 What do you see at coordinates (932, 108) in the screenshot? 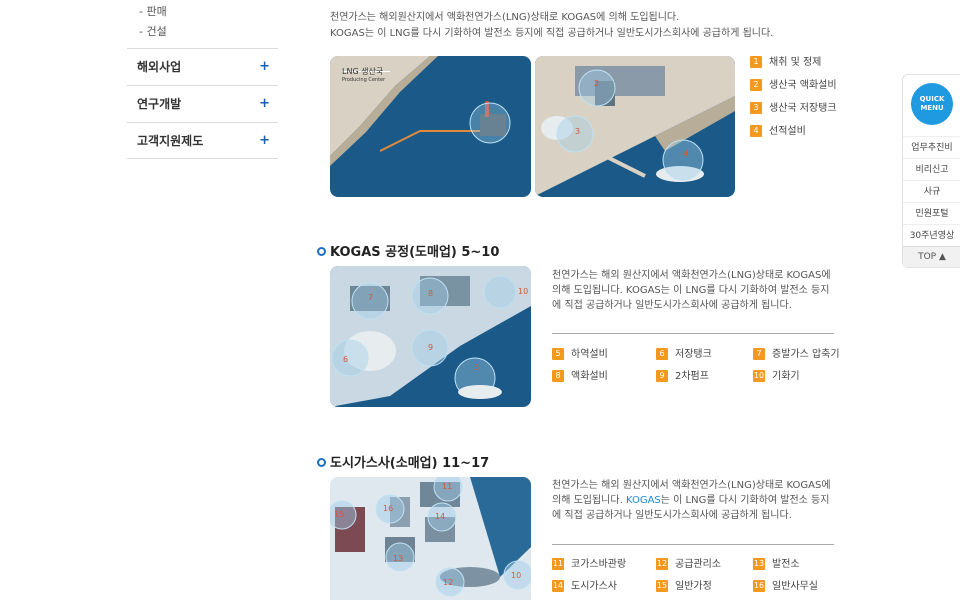
I see `quick-badge-line2: MENU` at bounding box center [932, 108].